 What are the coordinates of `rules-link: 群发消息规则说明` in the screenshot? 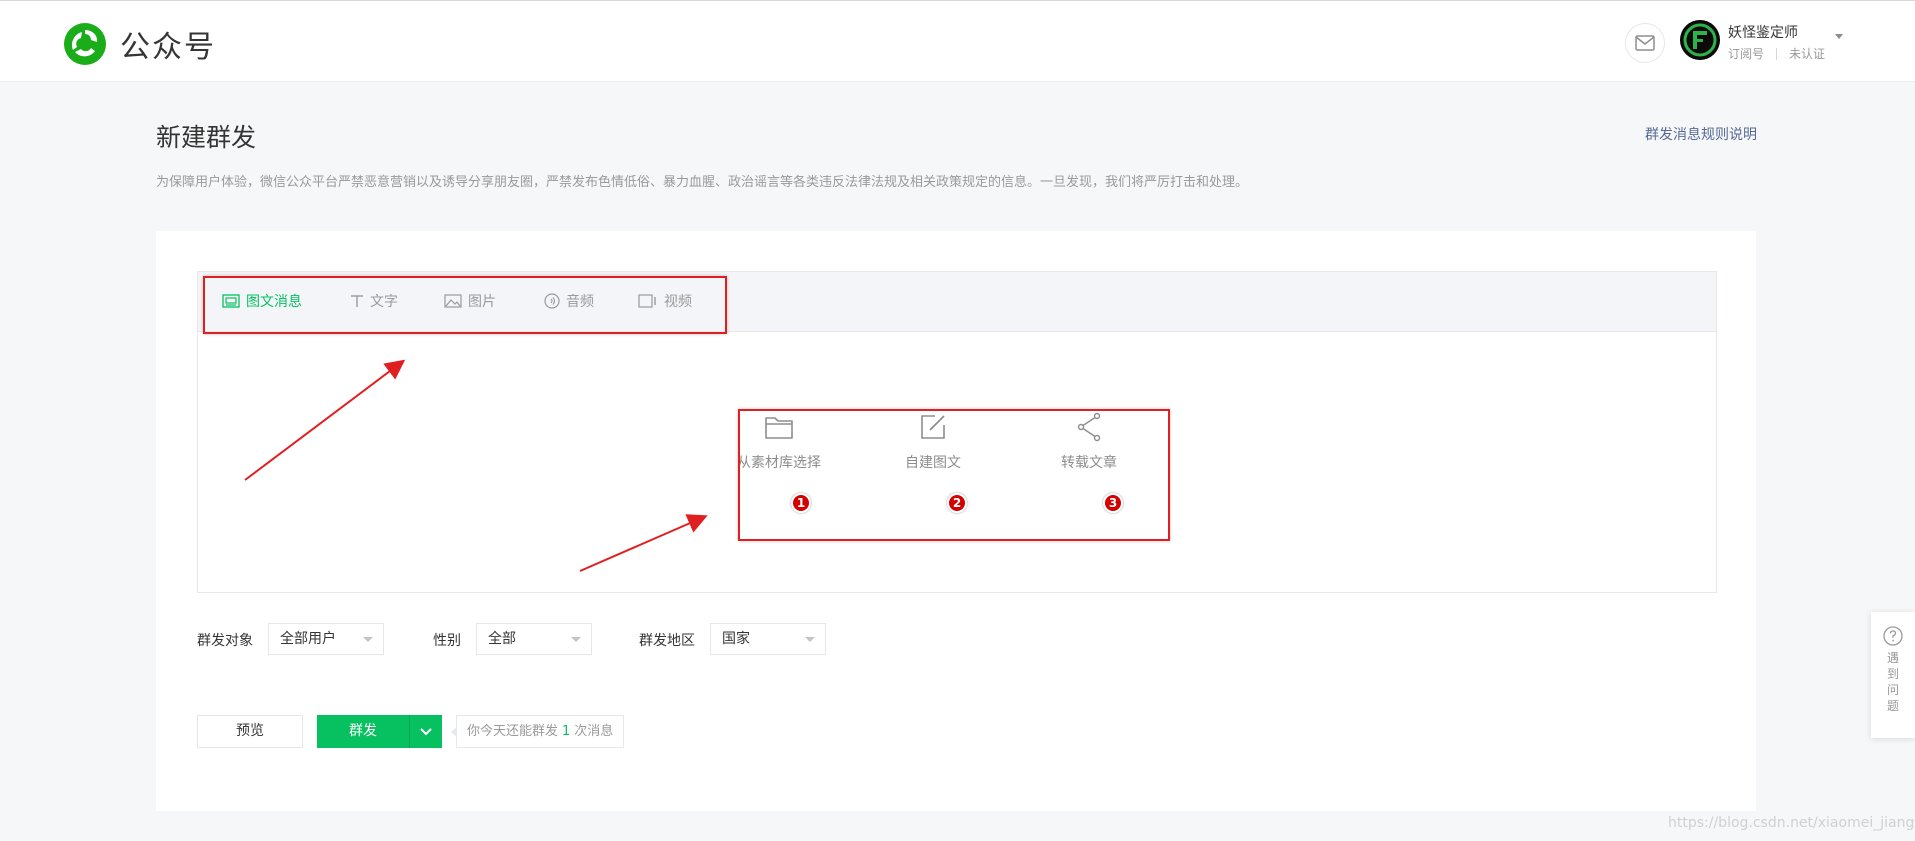 It's located at (1701, 134).